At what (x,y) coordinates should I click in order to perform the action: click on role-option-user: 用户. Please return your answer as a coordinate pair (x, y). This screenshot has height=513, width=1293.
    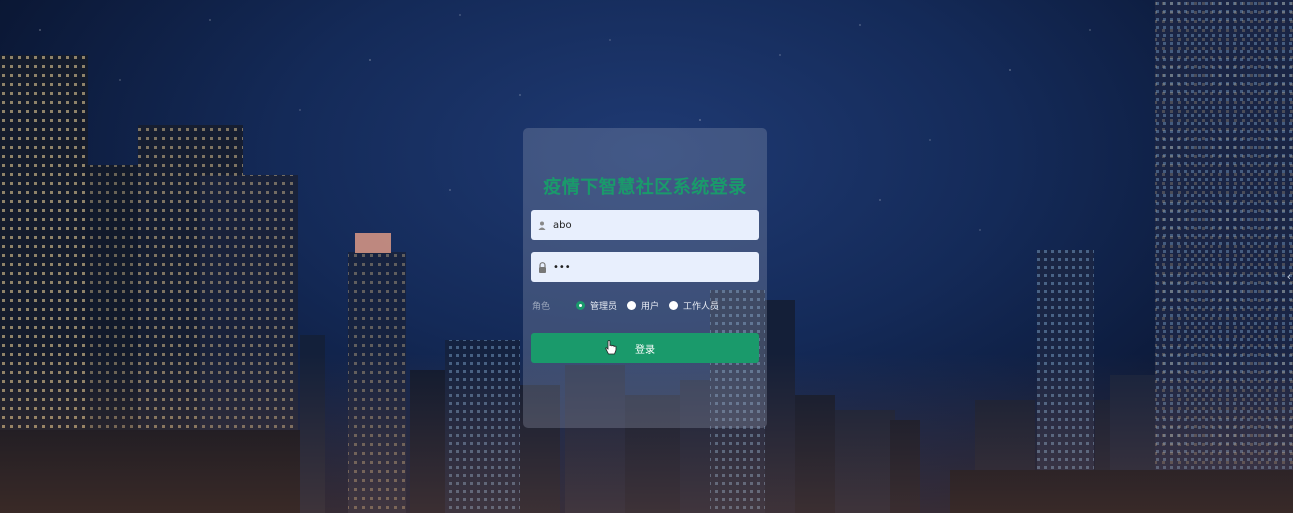
    Looking at the image, I should click on (643, 305).